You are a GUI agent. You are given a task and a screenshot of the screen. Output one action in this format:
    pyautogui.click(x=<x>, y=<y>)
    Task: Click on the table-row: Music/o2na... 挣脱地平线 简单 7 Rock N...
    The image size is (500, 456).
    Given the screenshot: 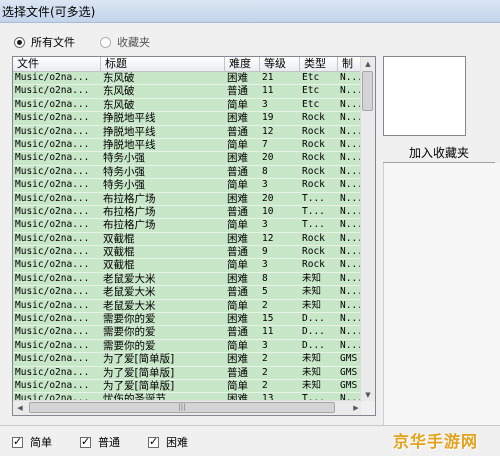 What is the action you would take?
    pyautogui.click(x=188, y=145)
    